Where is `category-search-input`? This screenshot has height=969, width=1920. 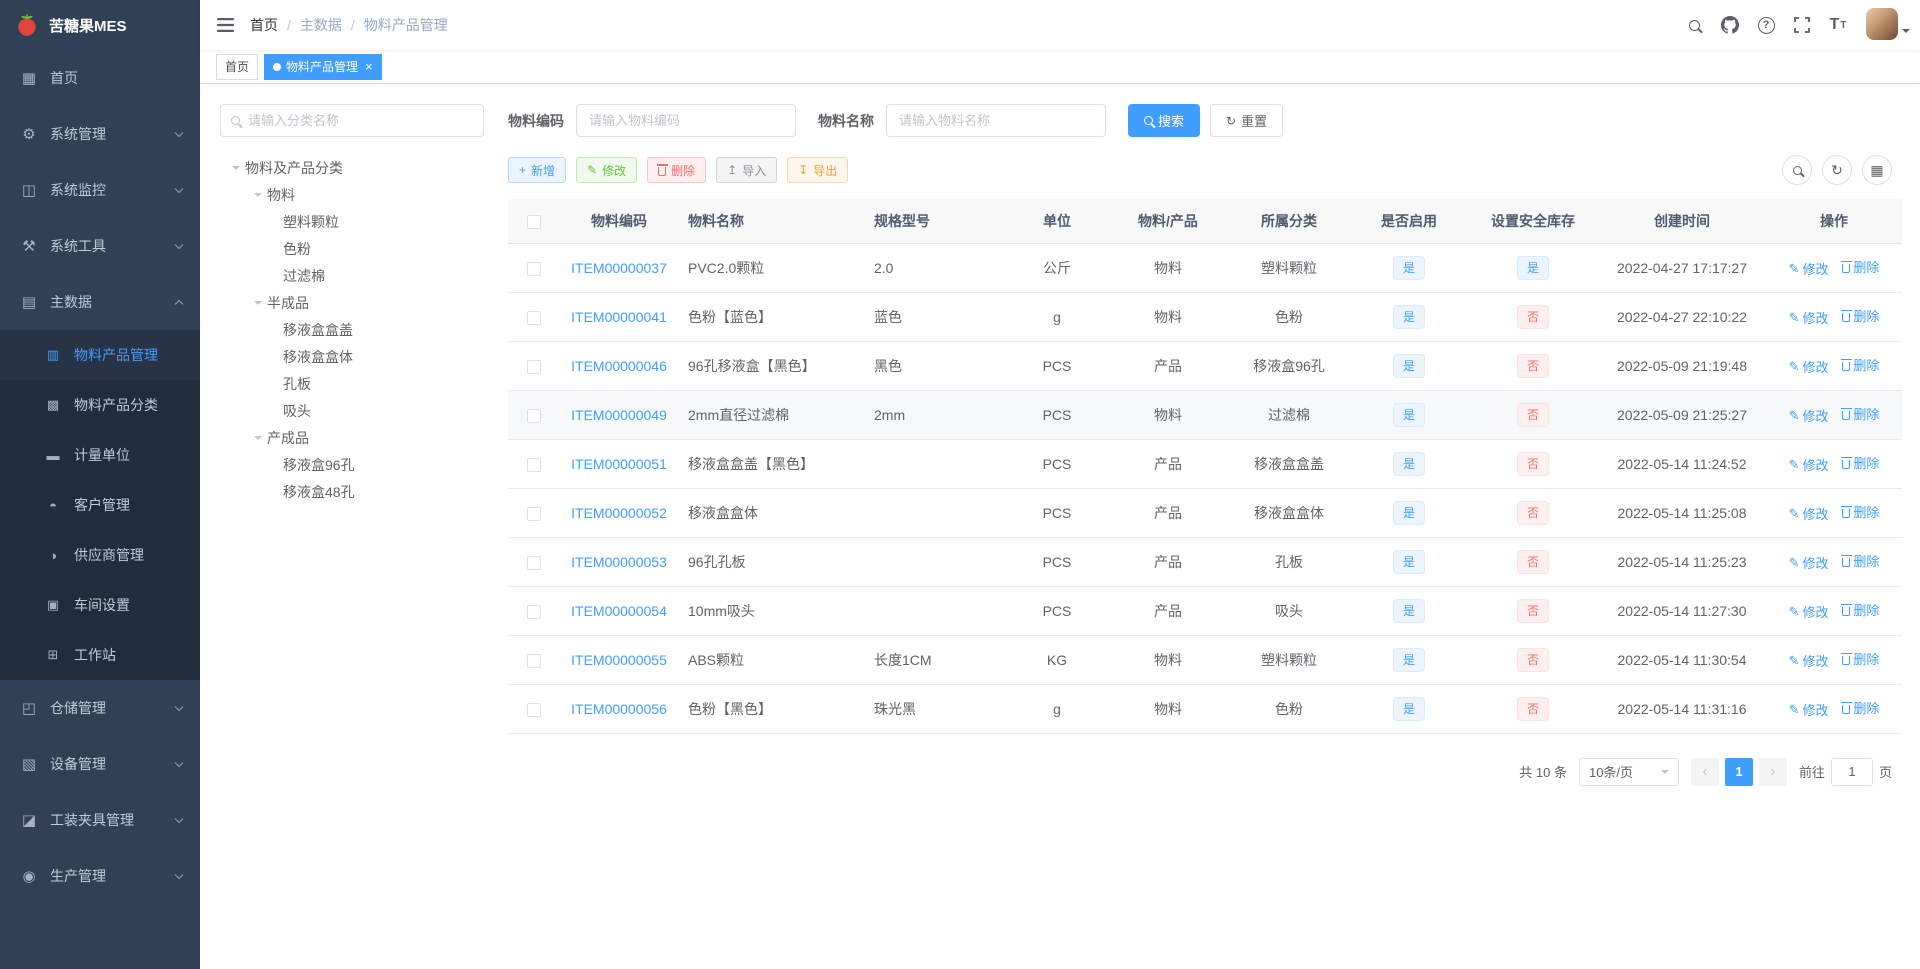 category-search-input is located at coordinates (360, 120).